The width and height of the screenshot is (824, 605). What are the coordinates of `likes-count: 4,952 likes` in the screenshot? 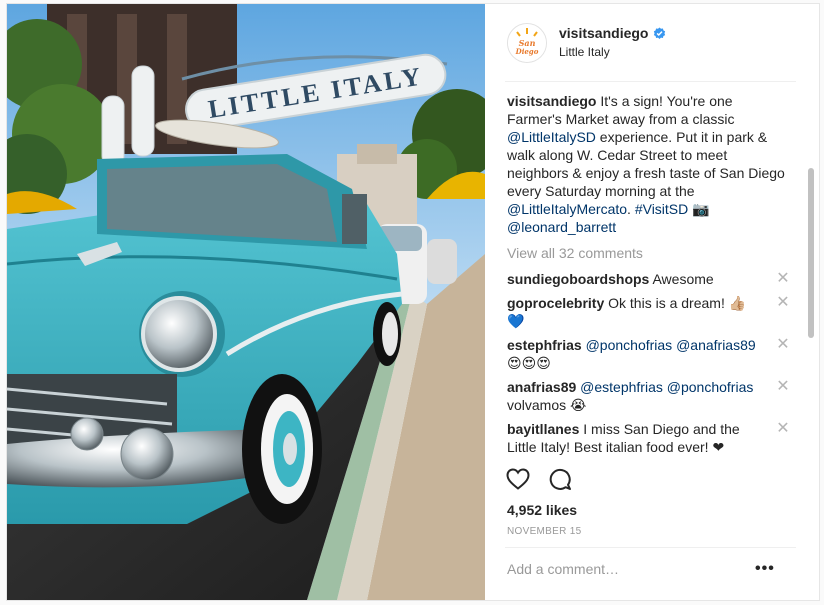 It's located at (542, 510).